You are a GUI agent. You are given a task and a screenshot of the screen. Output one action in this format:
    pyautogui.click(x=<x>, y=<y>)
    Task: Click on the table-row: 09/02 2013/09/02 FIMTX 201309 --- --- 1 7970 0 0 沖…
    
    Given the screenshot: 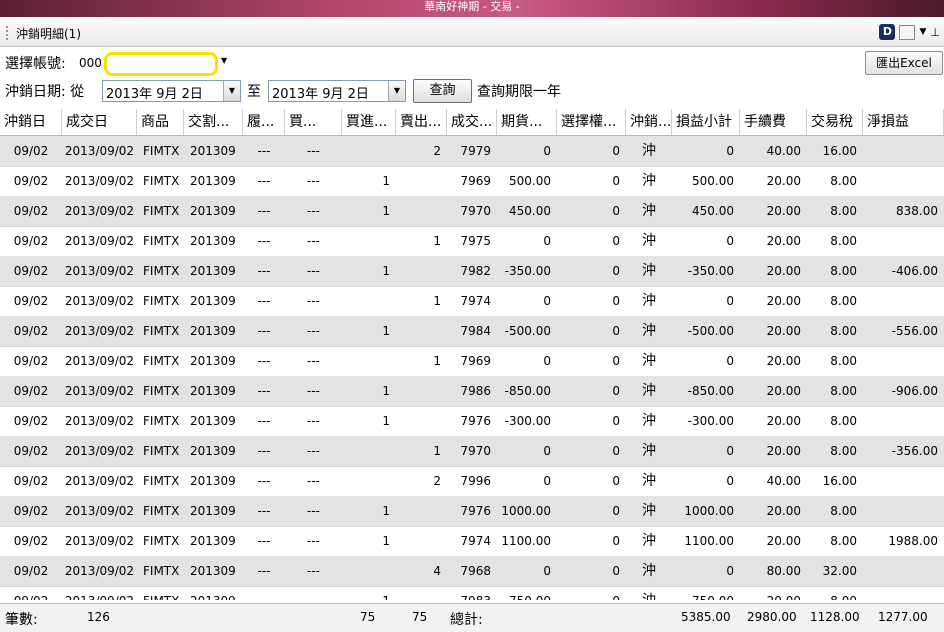 What is the action you would take?
    pyautogui.click(x=472, y=451)
    